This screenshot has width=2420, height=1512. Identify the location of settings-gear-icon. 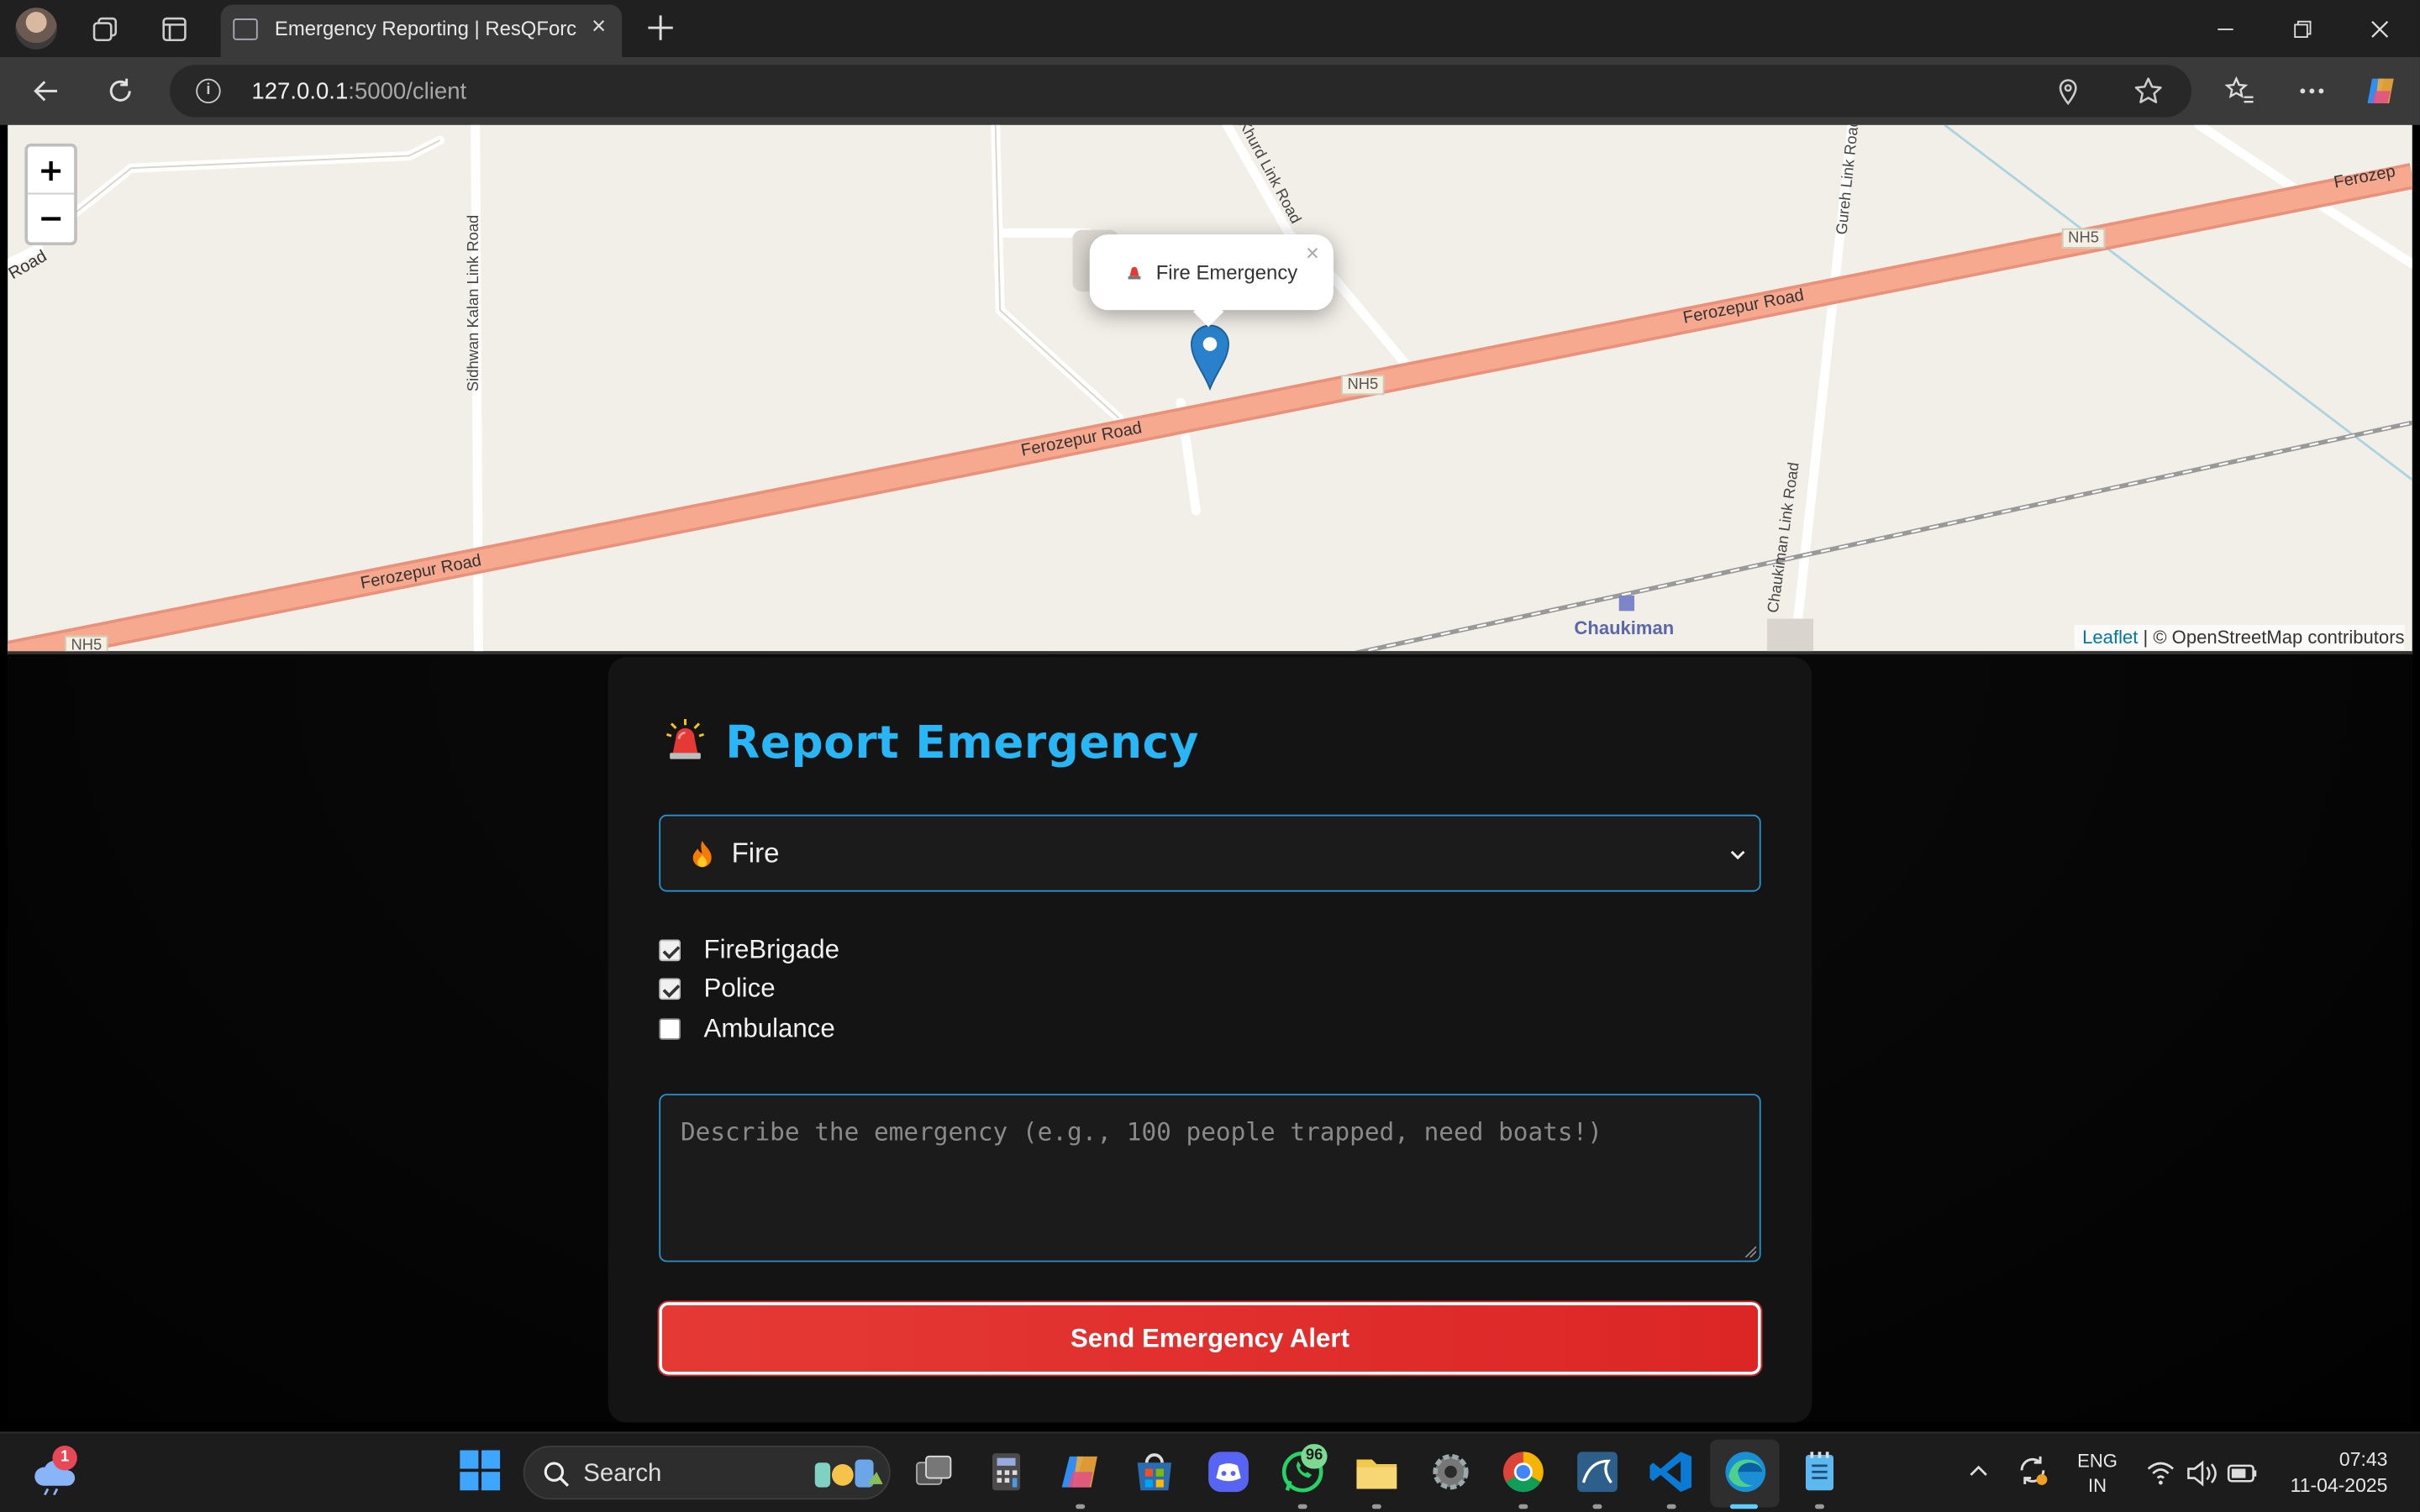
(1451, 1472).